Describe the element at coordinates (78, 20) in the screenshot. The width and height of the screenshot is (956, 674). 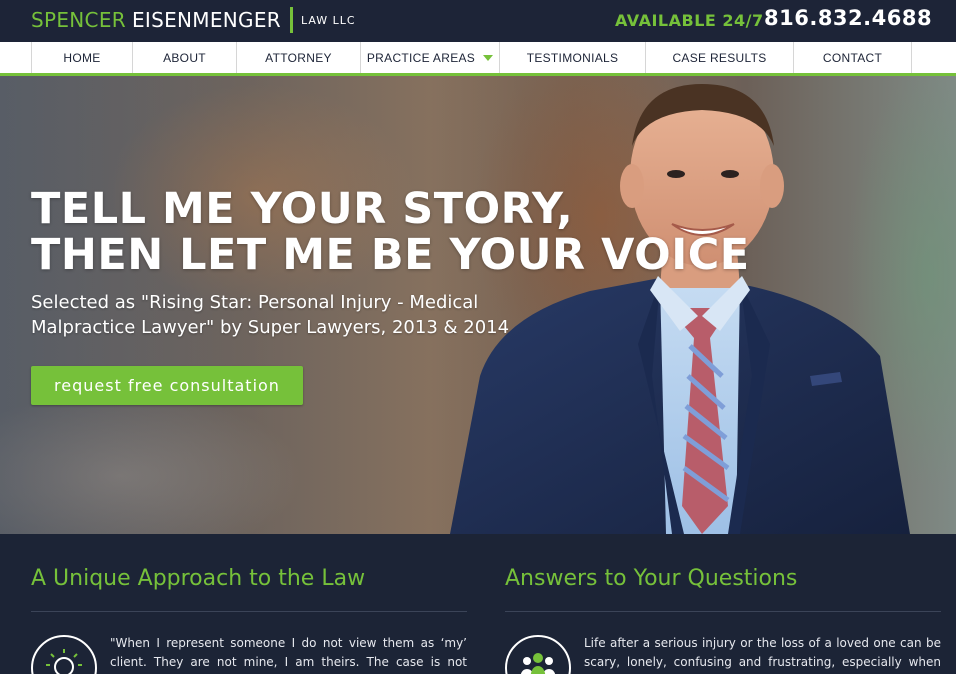
I see `logo-first-name: SPENCER` at that location.